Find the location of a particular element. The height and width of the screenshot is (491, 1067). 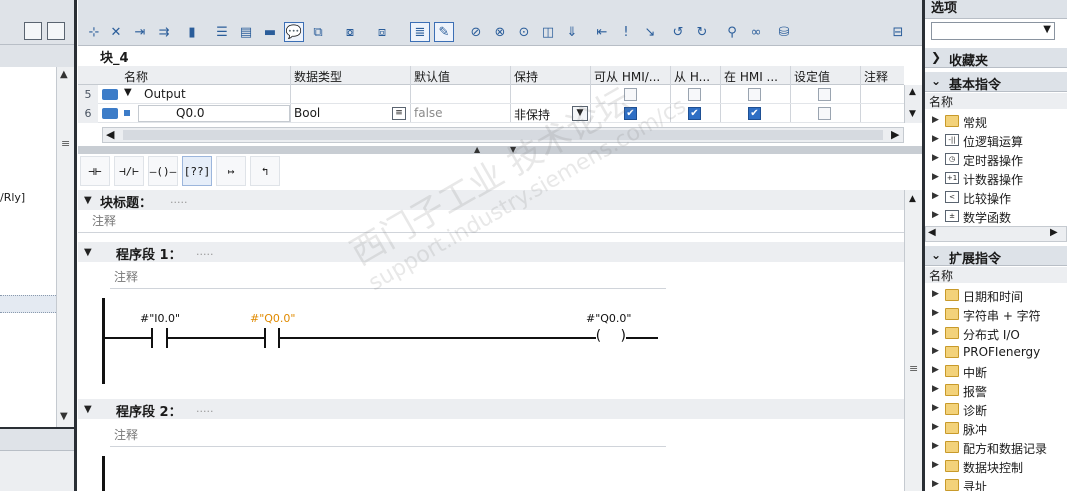

interface-horizontal-scrollbar: ◀ ▶ is located at coordinates (503, 135).